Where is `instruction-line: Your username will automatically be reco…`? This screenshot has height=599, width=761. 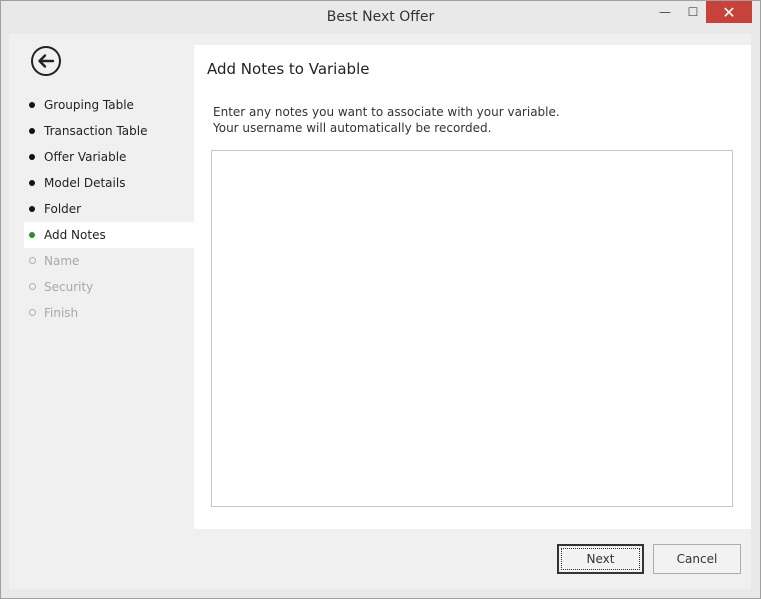 instruction-line: Your username will automatically be reco… is located at coordinates (352, 128).